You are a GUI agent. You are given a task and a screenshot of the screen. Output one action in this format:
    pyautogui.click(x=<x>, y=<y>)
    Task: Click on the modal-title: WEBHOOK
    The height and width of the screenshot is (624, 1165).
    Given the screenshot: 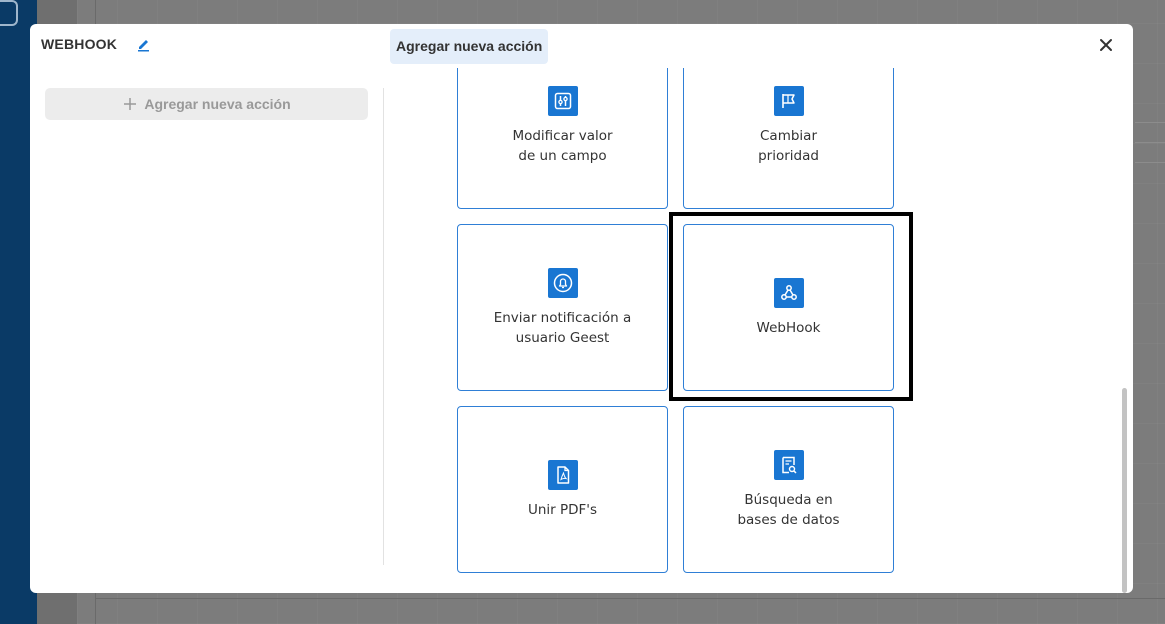 What is the action you would take?
    pyautogui.click(x=79, y=44)
    